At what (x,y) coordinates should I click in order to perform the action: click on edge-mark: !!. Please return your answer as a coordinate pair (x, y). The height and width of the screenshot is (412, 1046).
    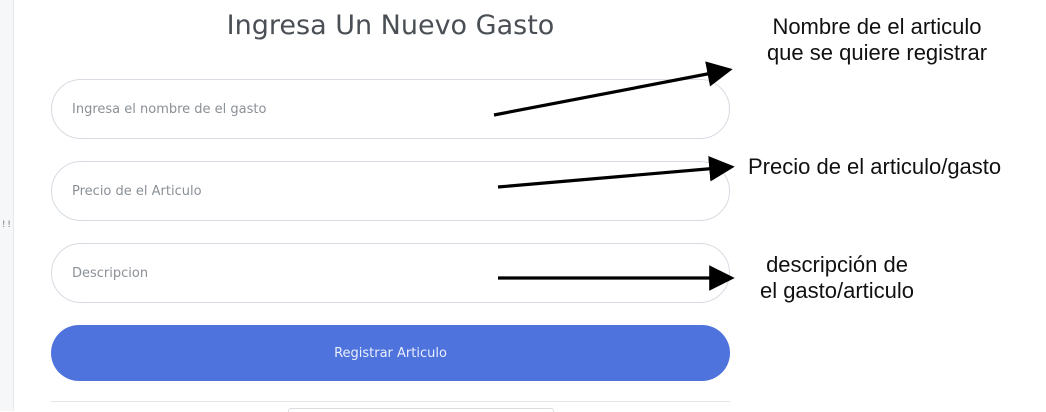
    Looking at the image, I should click on (6, 225).